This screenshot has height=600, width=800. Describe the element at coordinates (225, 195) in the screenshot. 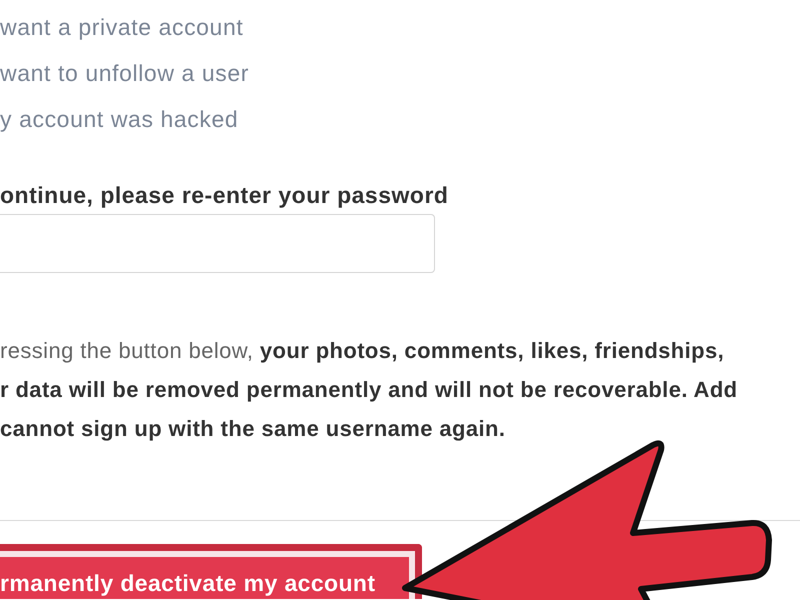

I see `password-label: ontinue, please re-enter your password` at that location.